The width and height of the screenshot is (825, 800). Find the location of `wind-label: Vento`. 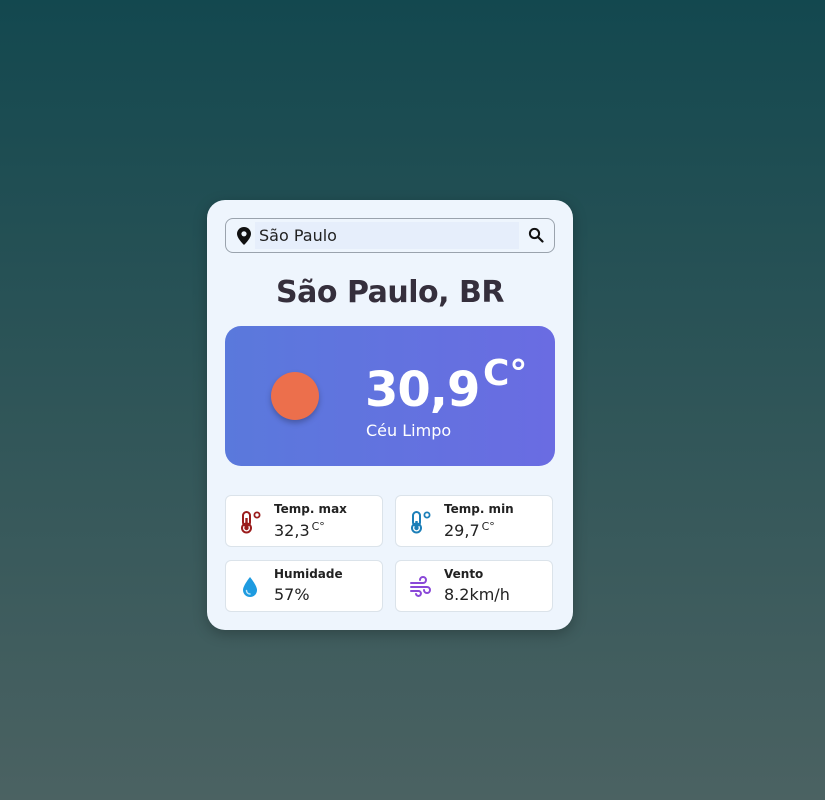

wind-label: Vento is located at coordinates (464, 574).